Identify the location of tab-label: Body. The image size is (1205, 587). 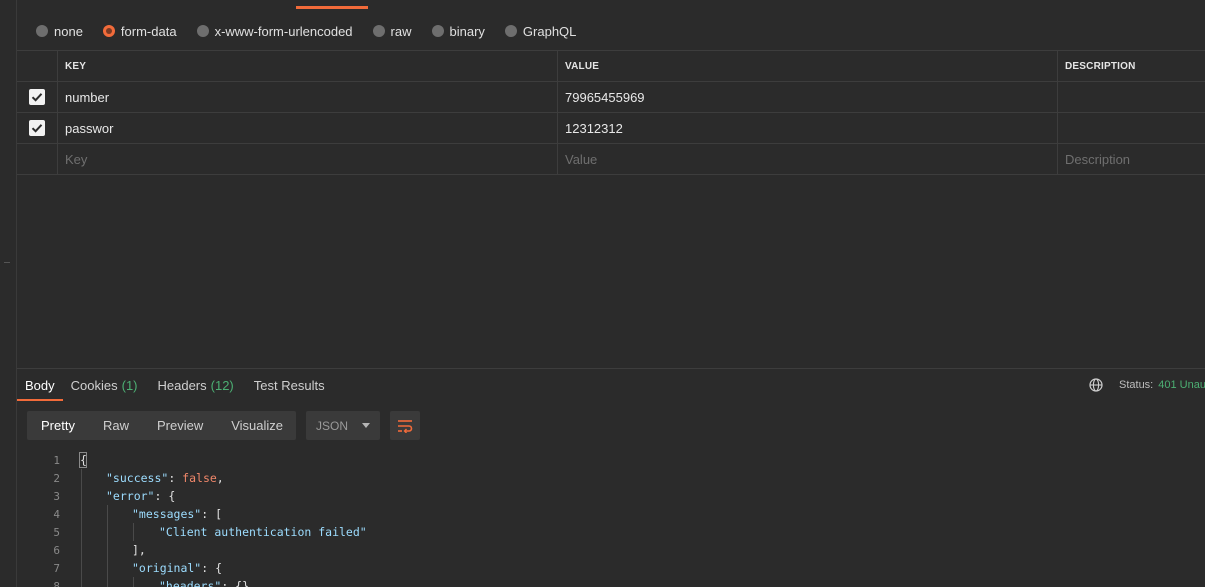
(40, 385).